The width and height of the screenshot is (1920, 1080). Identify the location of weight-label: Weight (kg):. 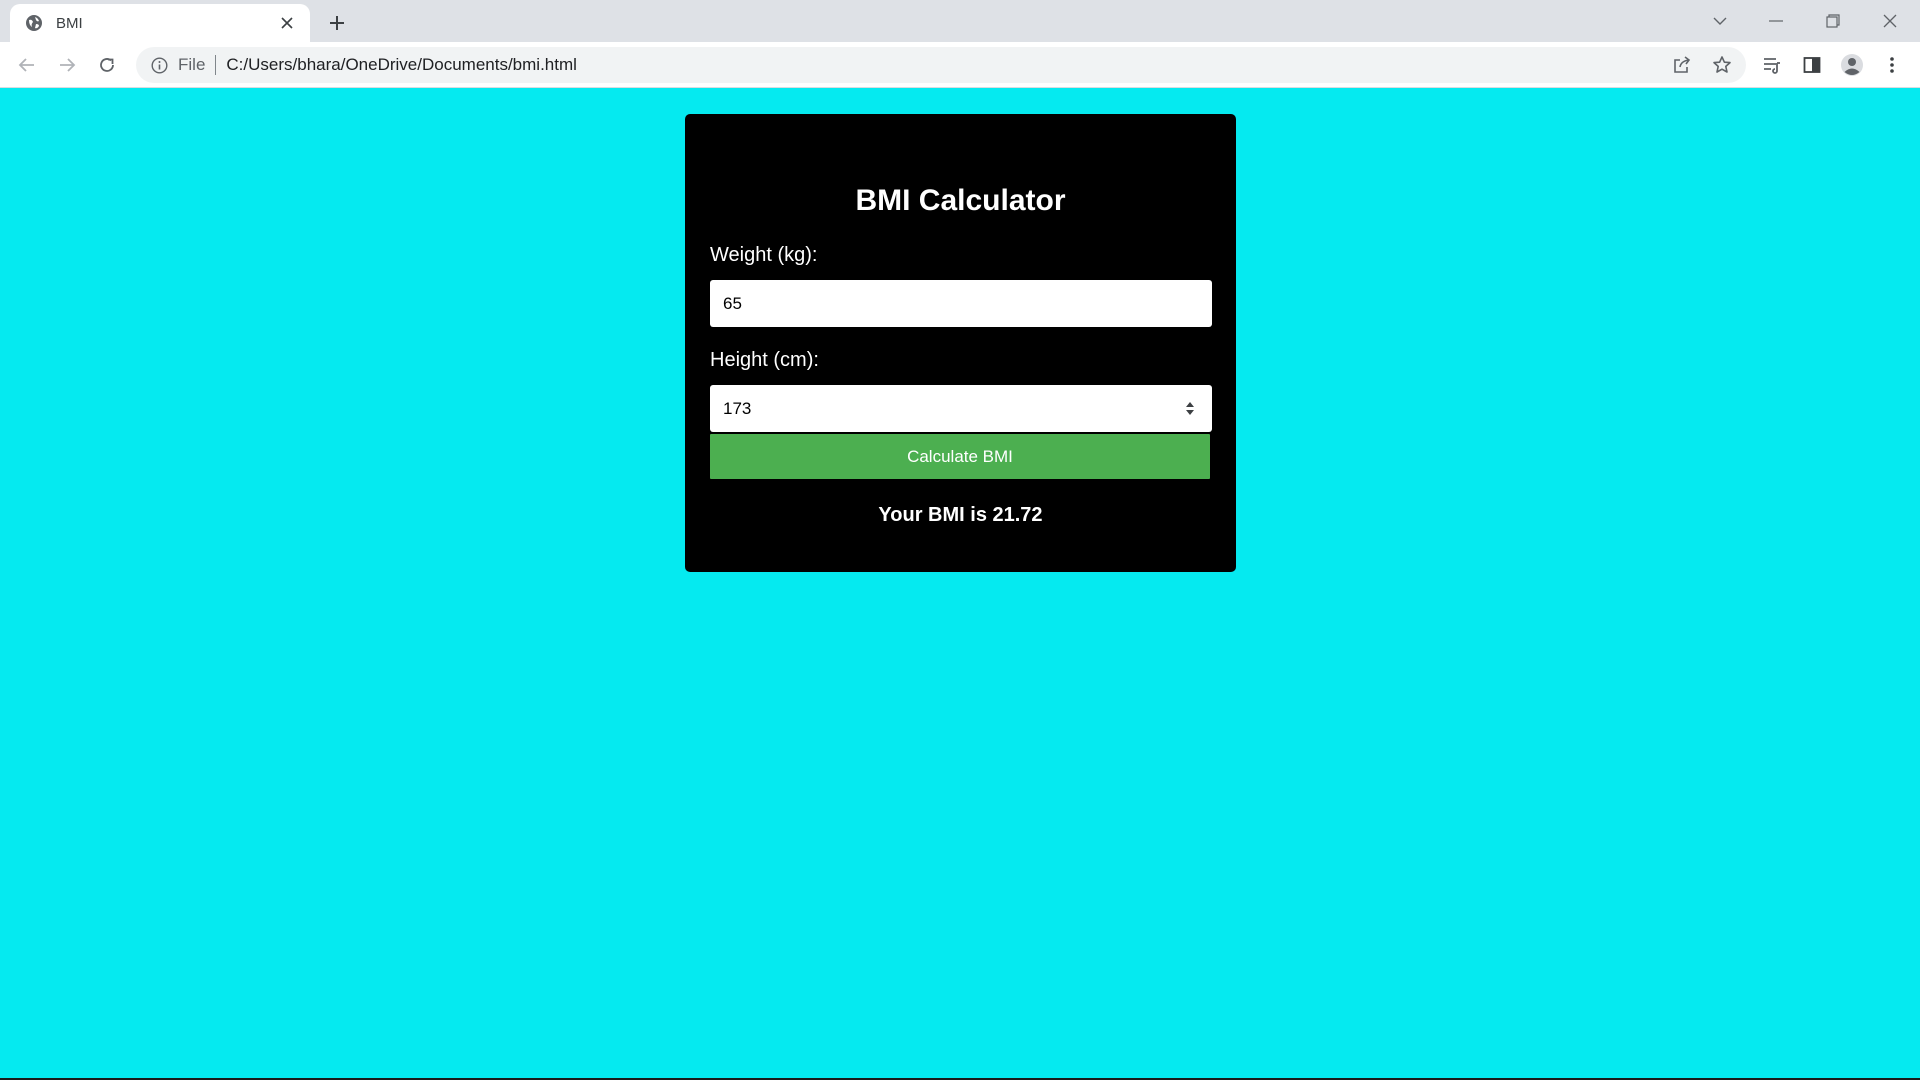
(764, 255).